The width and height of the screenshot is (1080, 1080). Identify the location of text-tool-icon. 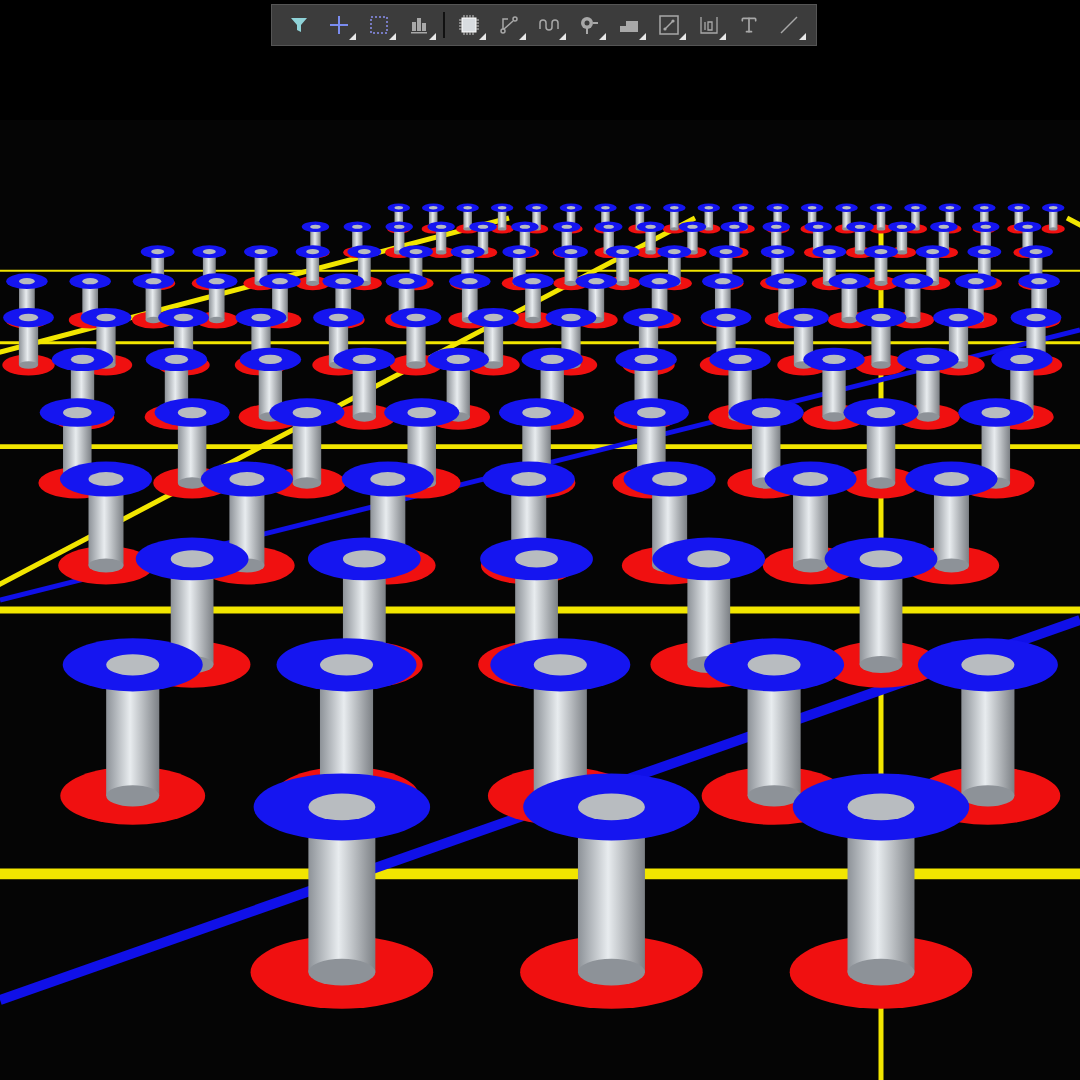
(749, 25).